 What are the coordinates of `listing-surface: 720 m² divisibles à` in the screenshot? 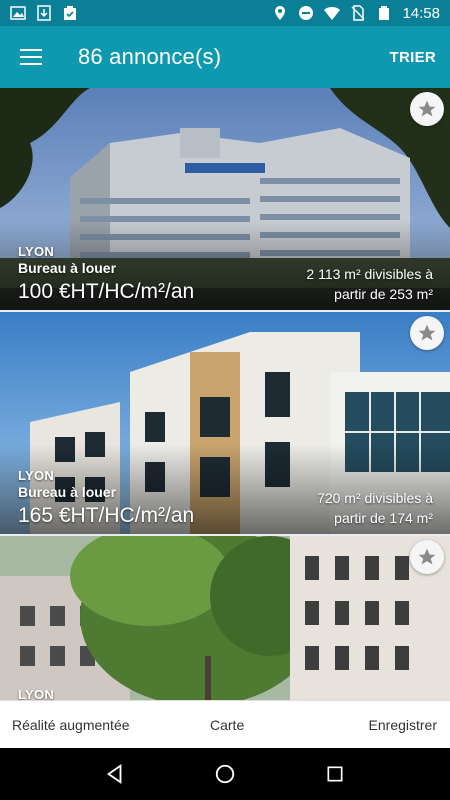 It's located at (375, 498).